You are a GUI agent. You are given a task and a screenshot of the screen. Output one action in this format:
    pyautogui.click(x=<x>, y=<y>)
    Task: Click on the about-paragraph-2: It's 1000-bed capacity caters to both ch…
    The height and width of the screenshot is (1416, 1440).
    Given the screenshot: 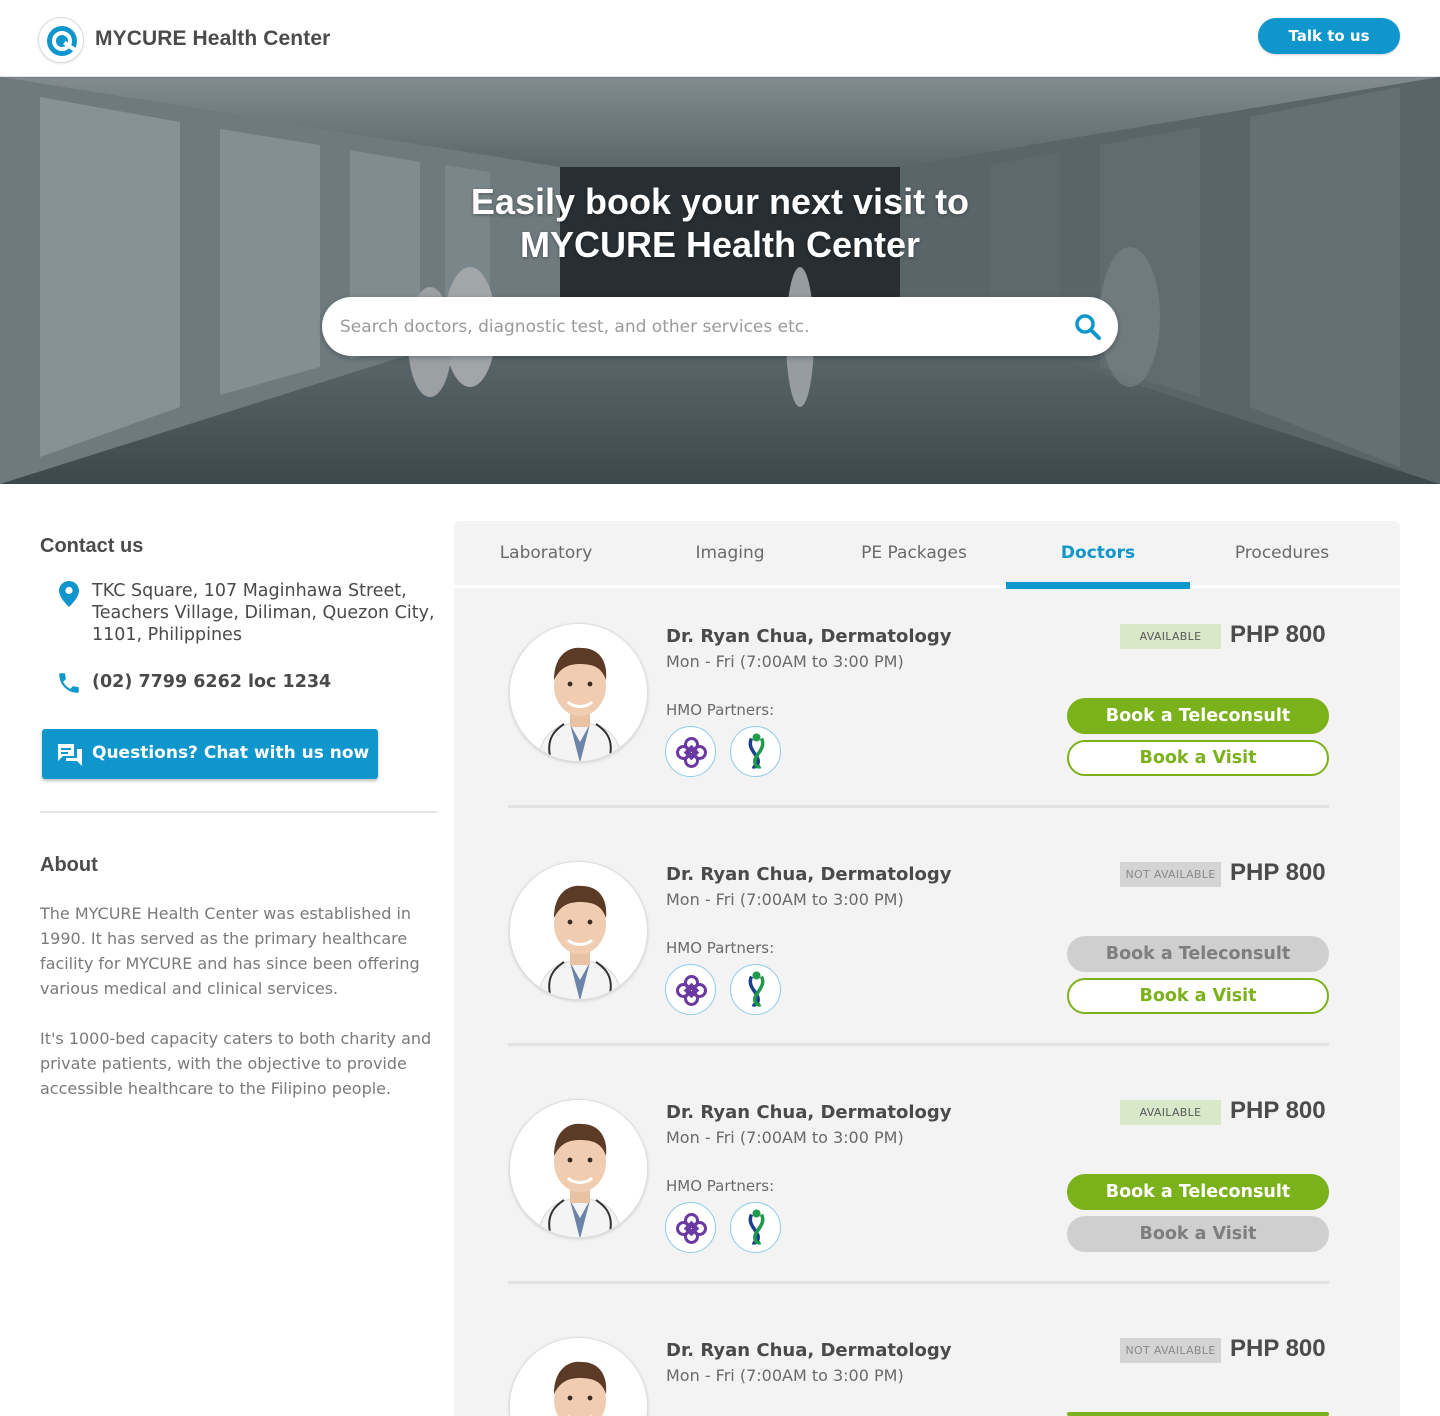 What is the action you would take?
    pyautogui.click(x=236, y=1063)
    